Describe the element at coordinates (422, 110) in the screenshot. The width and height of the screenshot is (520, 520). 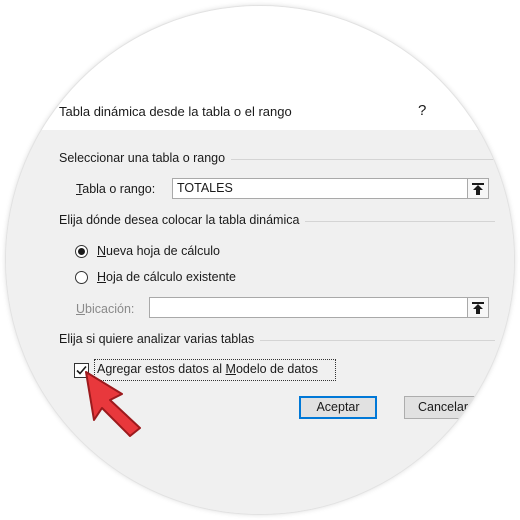
I see `help-button: ?` at that location.